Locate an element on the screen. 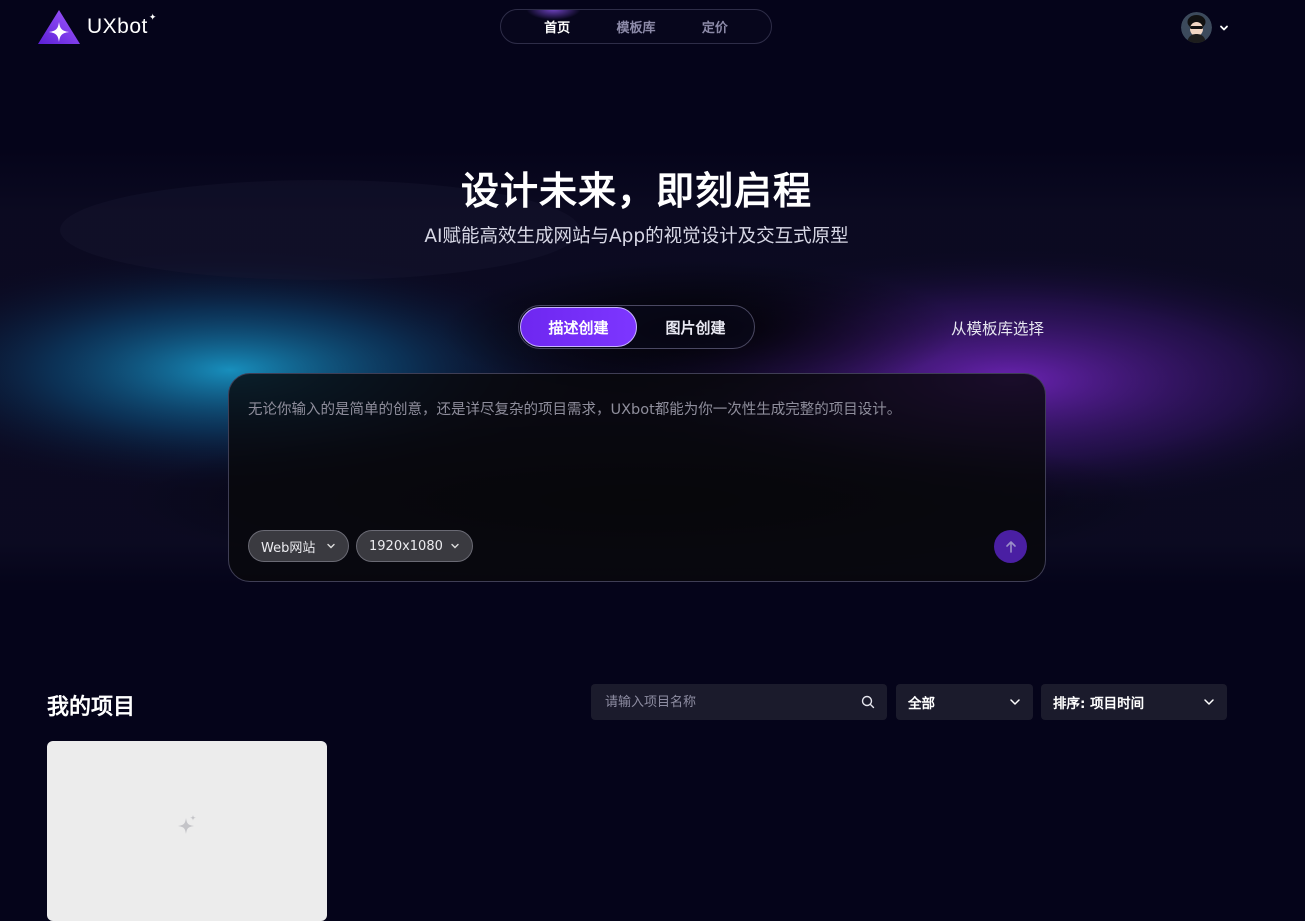 Image resolution: width=1305 pixels, height=921 pixels. project-search is located at coordinates (739, 702).